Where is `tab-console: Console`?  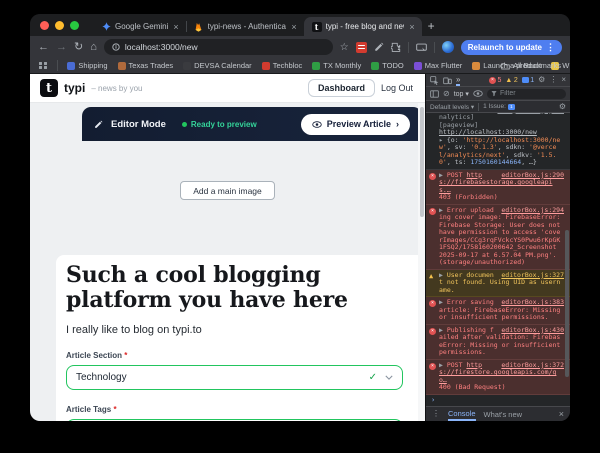 tab-console: Console is located at coordinates (462, 414).